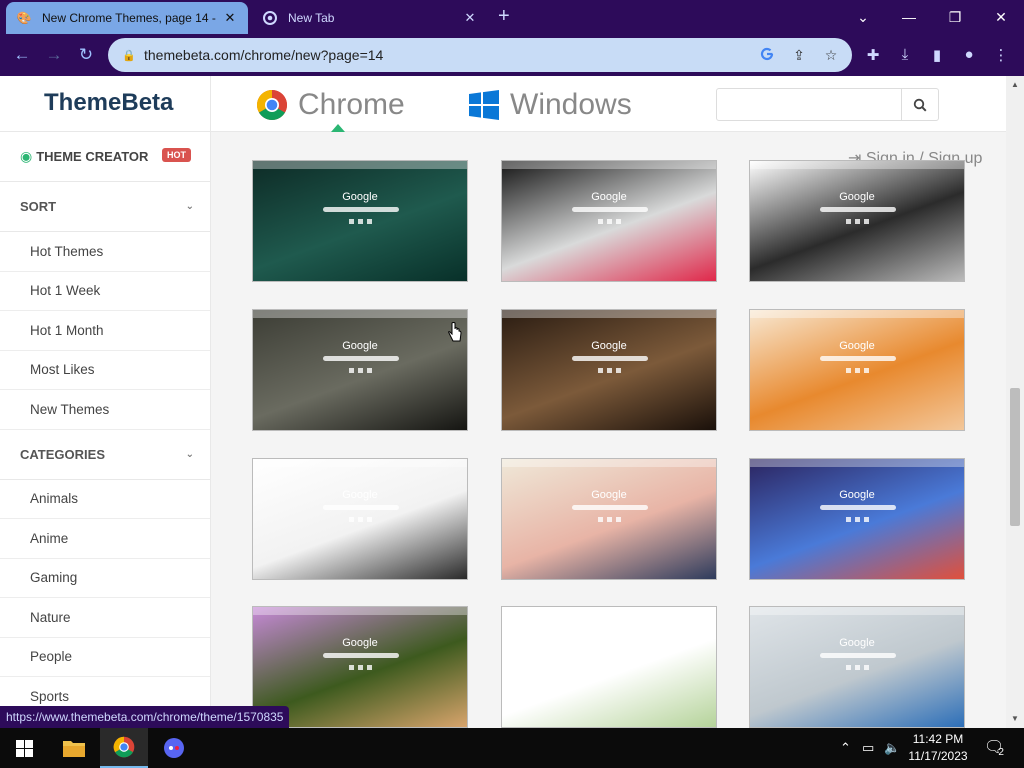 The height and width of the screenshot is (768, 1024). Describe the element at coordinates (105, 291) in the screenshot. I see `sidebar-item-hot-1-week: Hot 1 Week` at that location.